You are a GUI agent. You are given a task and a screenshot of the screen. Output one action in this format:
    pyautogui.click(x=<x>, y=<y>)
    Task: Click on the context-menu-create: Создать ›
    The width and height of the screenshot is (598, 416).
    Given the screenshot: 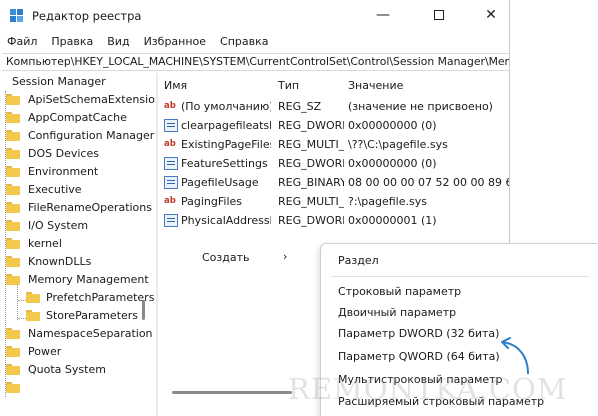 What is the action you would take?
    pyautogui.click(x=244, y=258)
    